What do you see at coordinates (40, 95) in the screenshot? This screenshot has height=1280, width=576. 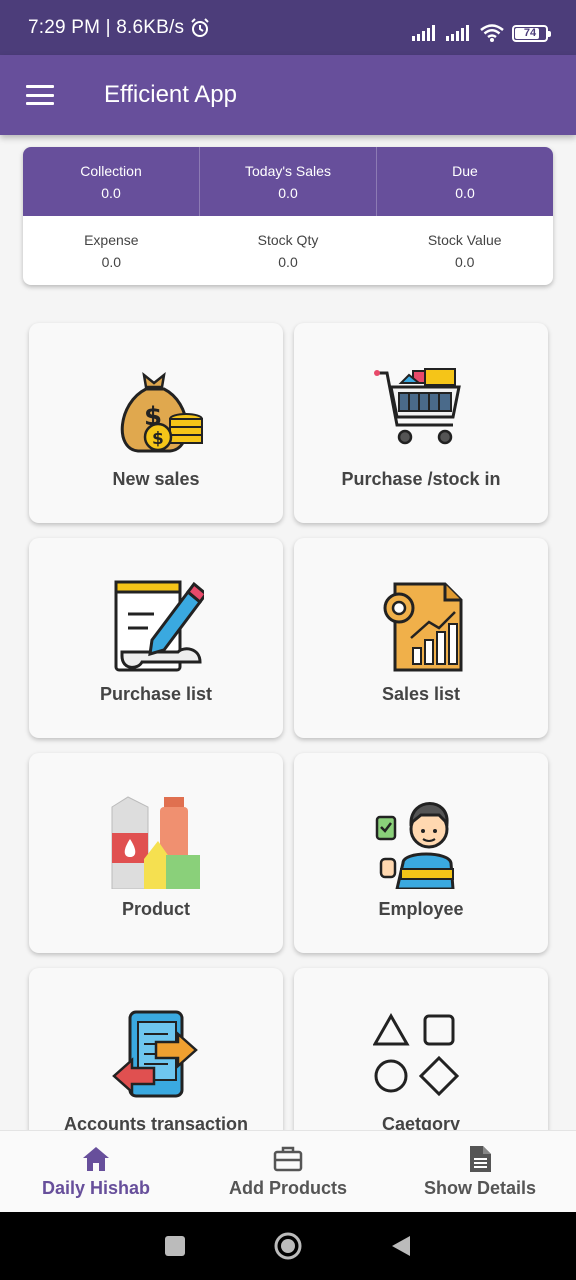 I see `hamburger-menu-icon` at bounding box center [40, 95].